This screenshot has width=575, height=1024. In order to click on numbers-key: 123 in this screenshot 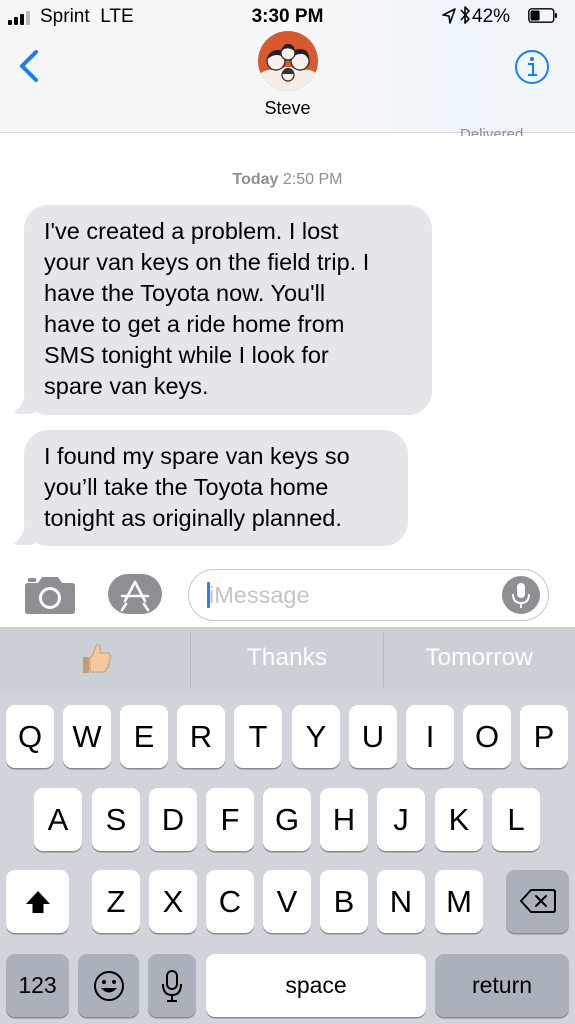, I will do `click(37, 985)`.